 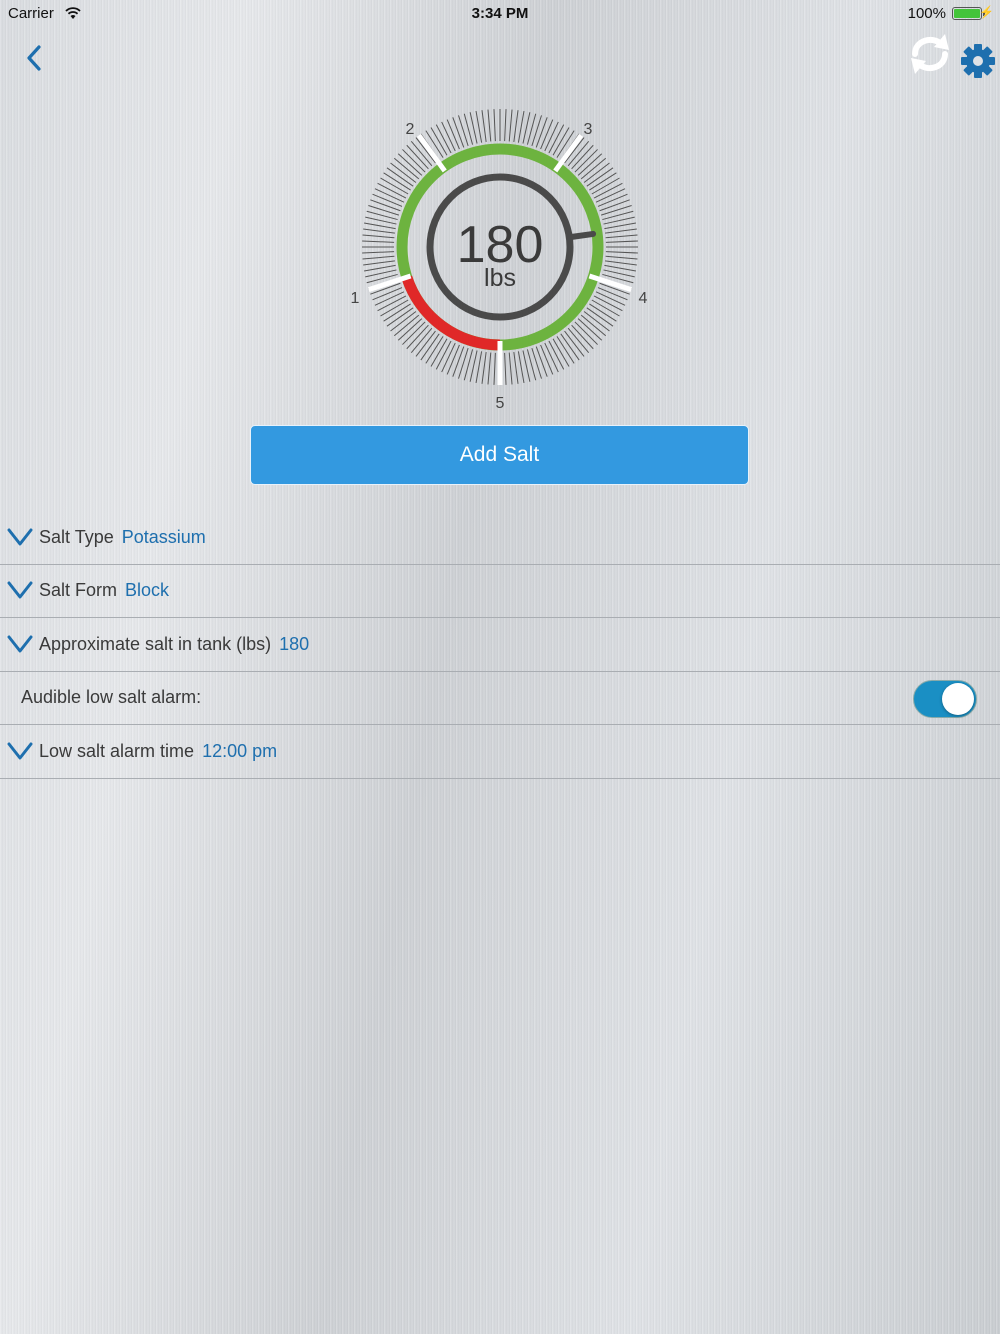 I want to click on salt-type-label: Salt Type Potassium, so click(x=122, y=537).